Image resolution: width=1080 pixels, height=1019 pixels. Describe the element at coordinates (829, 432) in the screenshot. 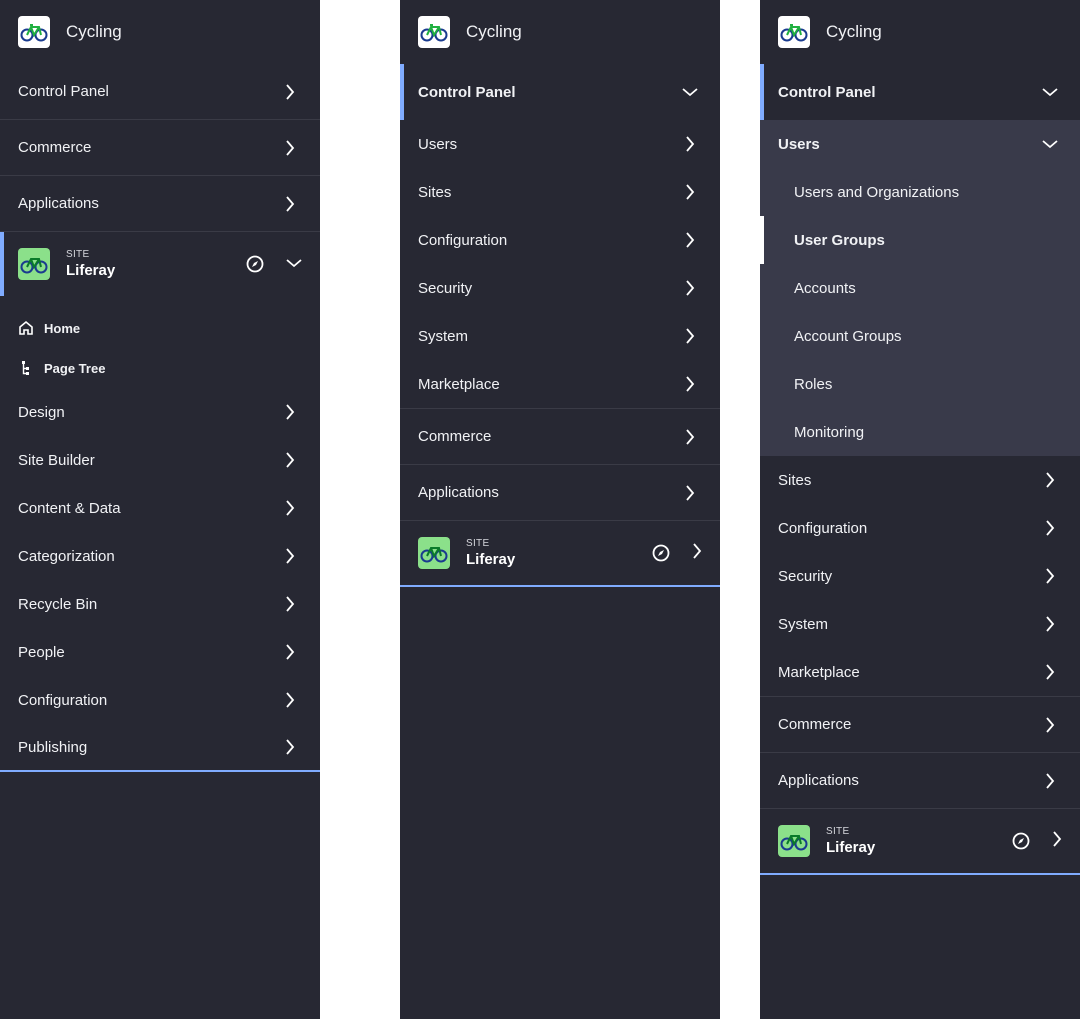

I see `nav-item-label: Monitoring` at that location.